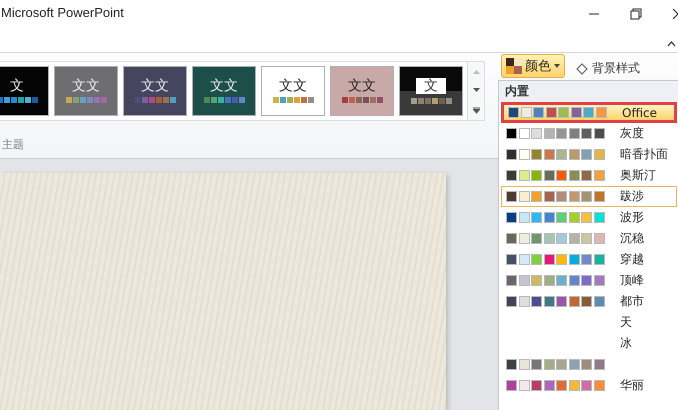 This screenshot has height=410, width=678. I want to click on scheme-name: 跋涉, so click(632, 196).